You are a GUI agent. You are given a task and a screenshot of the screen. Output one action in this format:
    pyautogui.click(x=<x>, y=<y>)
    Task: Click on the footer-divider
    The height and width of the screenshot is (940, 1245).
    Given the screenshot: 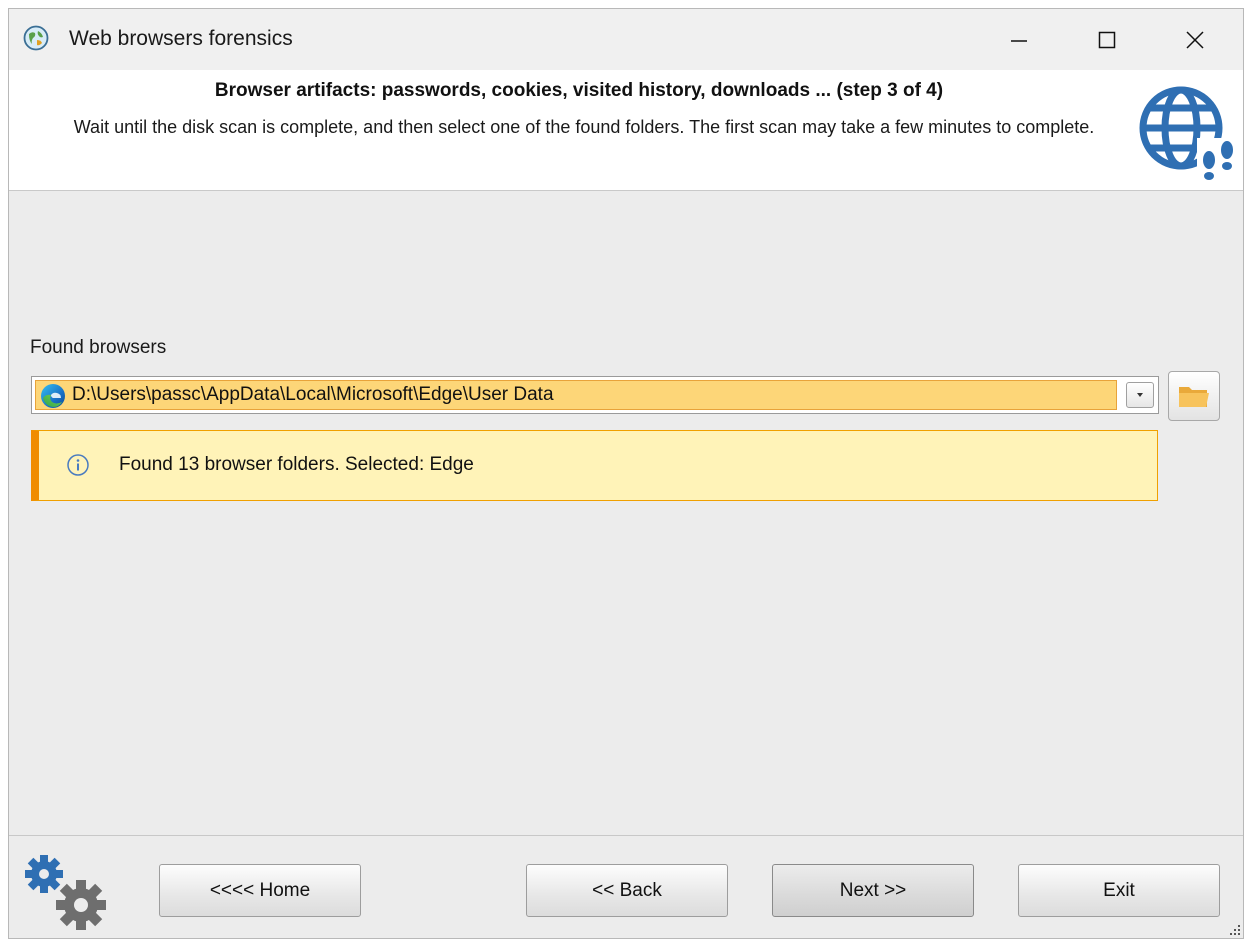 What is the action you would take?
    pyautogui.click(x=626, y=835)
    